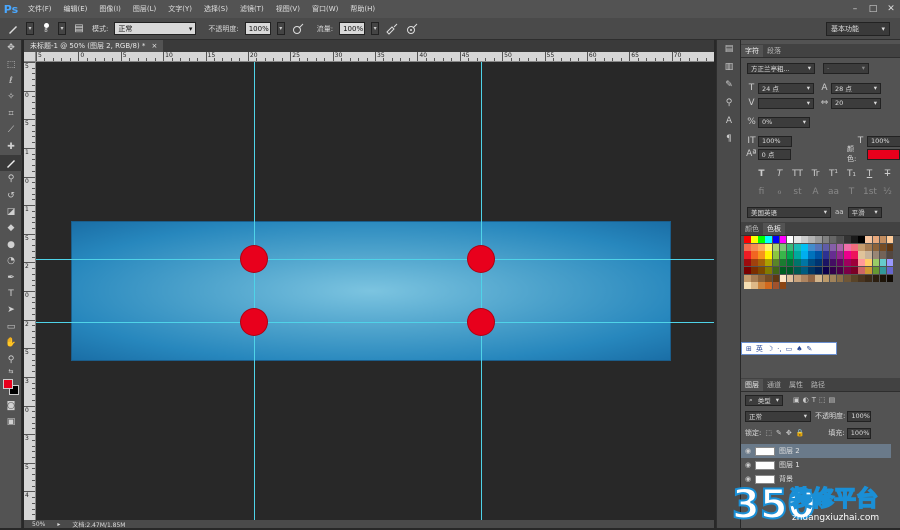 The image size is (900, 530). Describe the element at coordinates (883, 154) in the screenshot. I see `text-color-swatch` at that location.